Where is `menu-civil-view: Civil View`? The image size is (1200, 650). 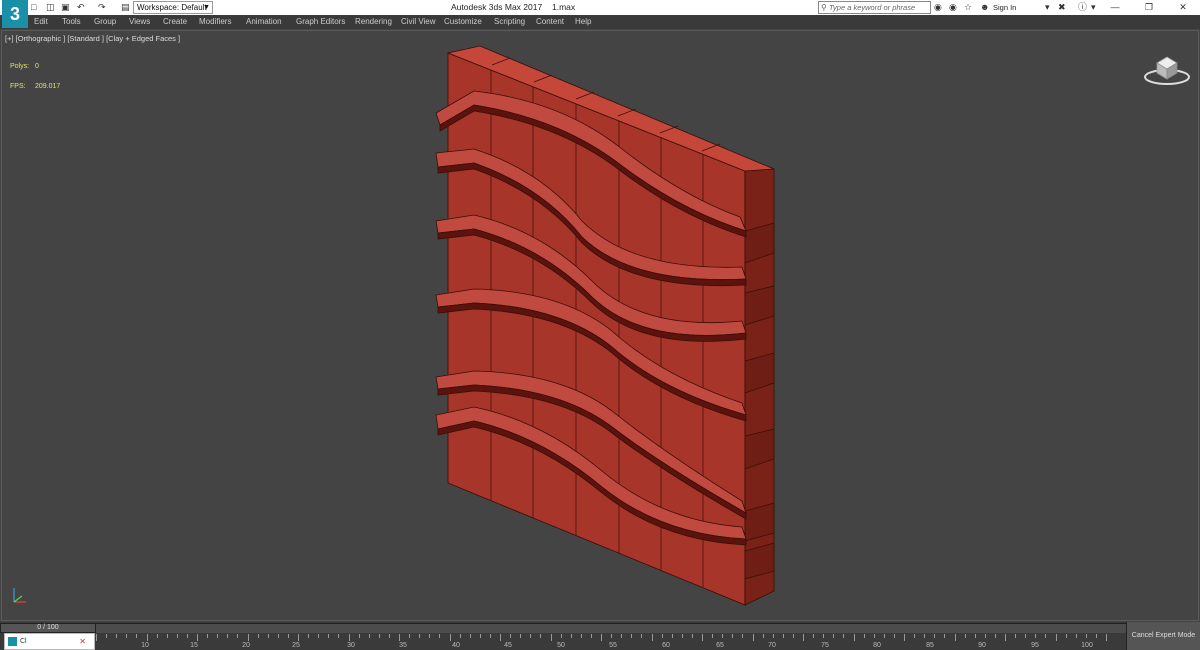 menu-civil-view: Civil View is located at coordinates (418, 21).